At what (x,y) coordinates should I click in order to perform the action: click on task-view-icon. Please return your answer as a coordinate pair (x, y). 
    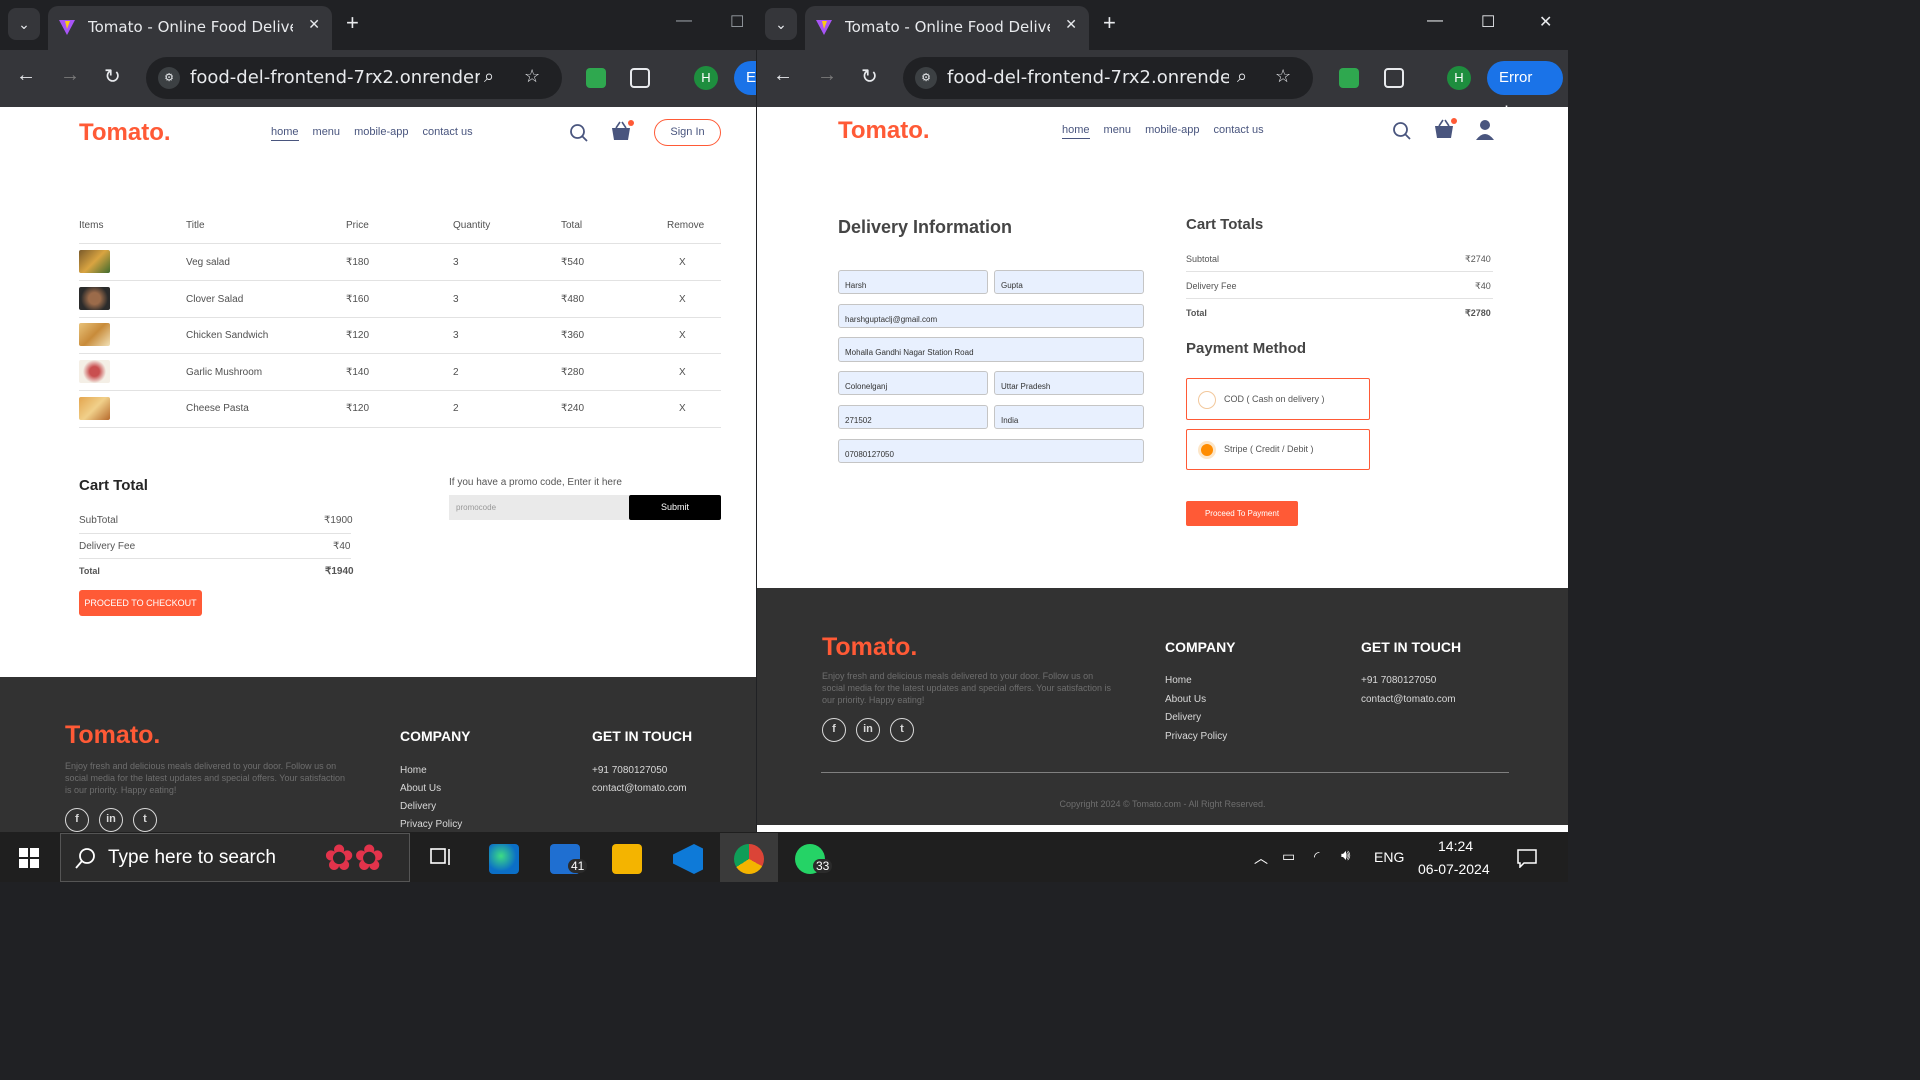
    Looking at the image, I should click on (441, 857).